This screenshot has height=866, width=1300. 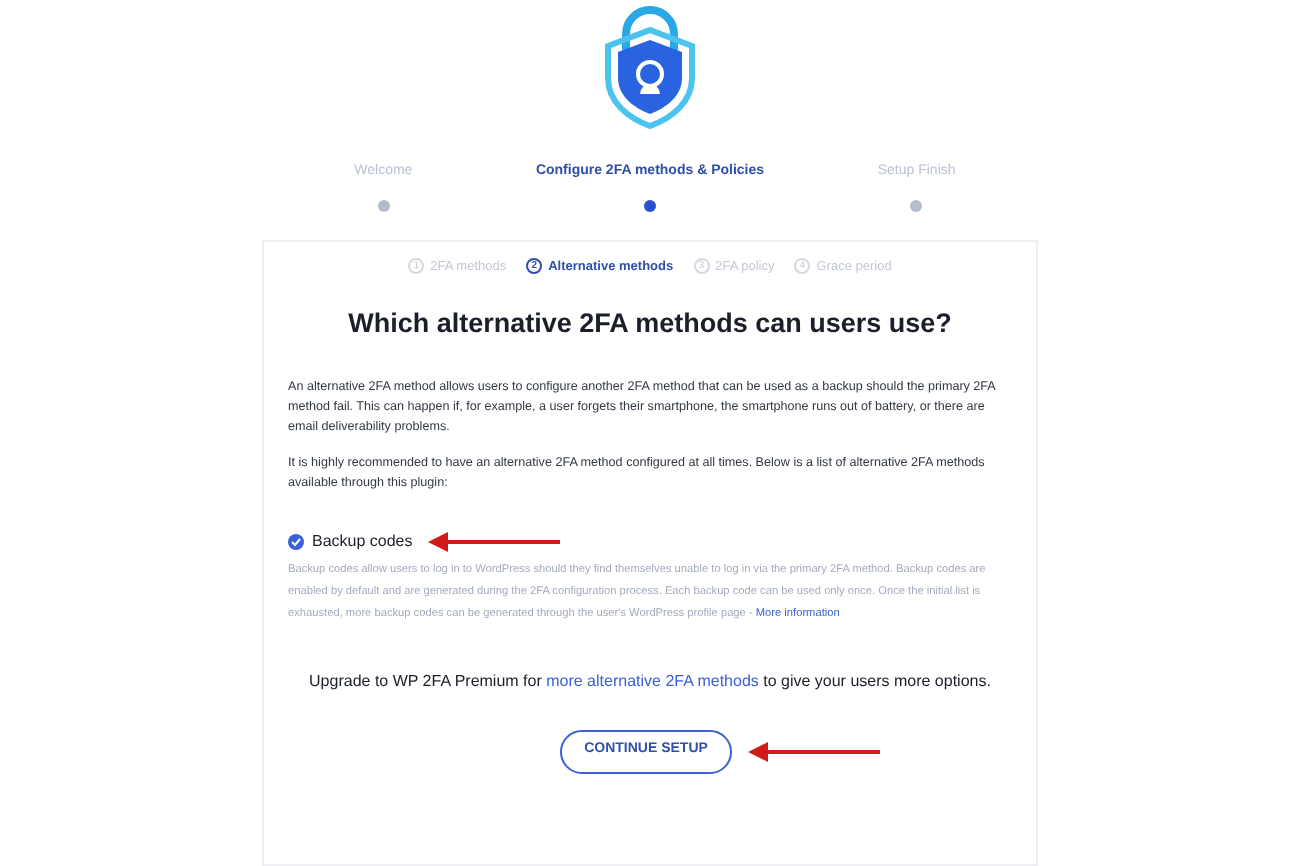 I want to click on method-label: Backup codes, so click(x=362, y=541).